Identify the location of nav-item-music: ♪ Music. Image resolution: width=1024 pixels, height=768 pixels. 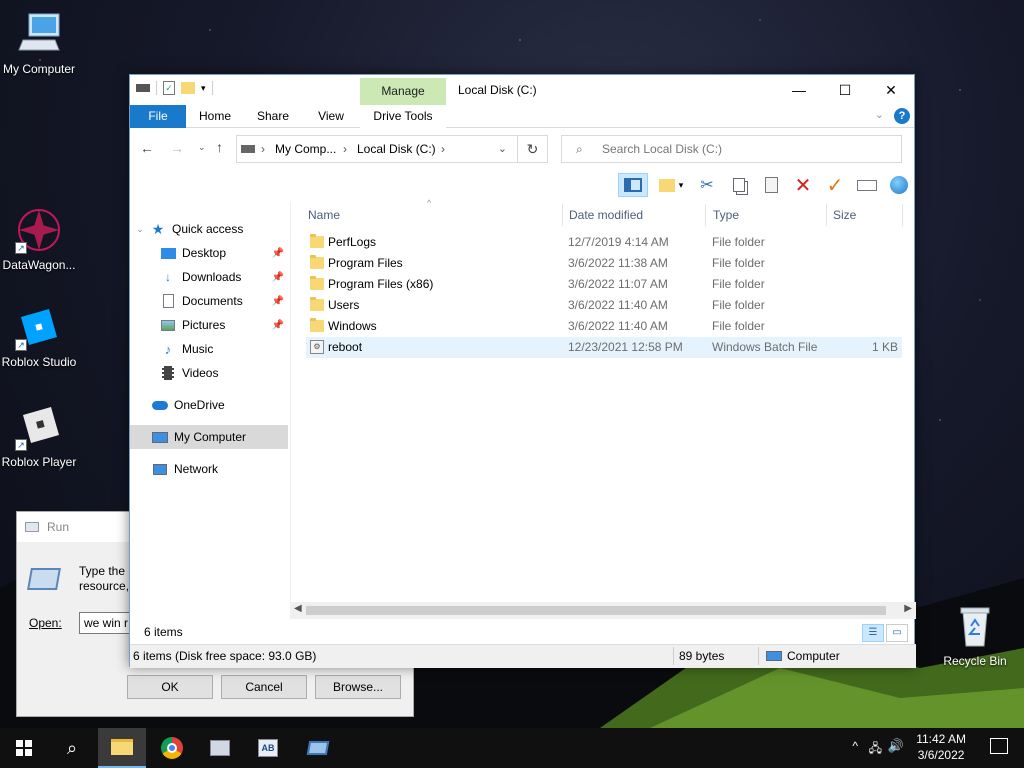
(209, 349).